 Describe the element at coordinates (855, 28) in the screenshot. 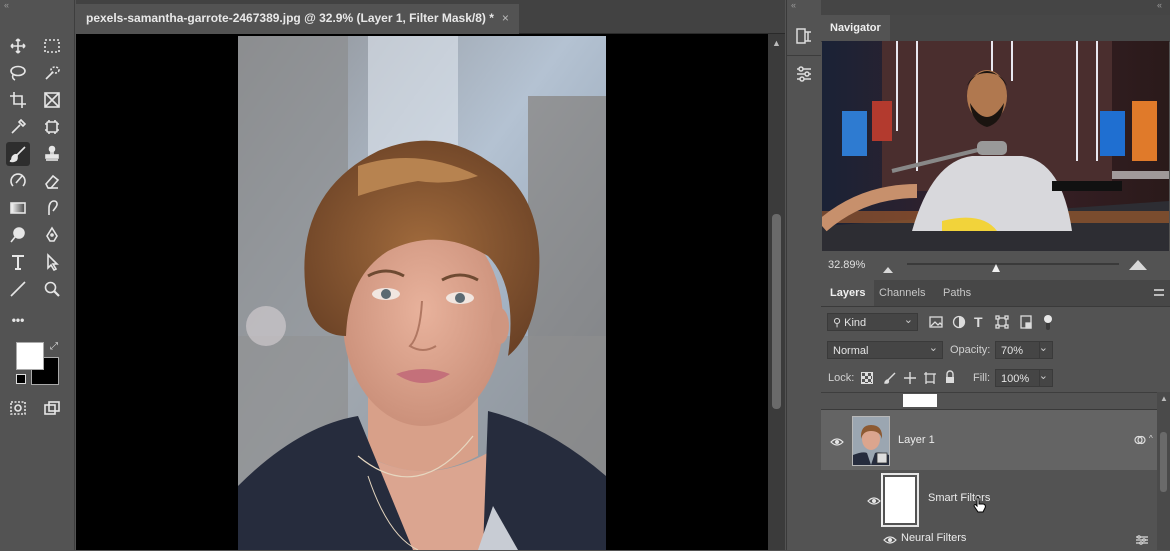

I see `tab-navigator: Navigator` at that location.